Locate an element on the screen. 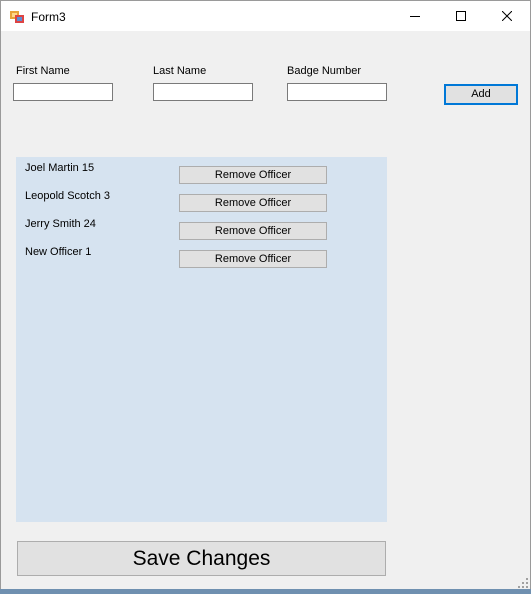 This screenshot has height=594, width=531. minimize-icon is located at coordinates (415, 16).